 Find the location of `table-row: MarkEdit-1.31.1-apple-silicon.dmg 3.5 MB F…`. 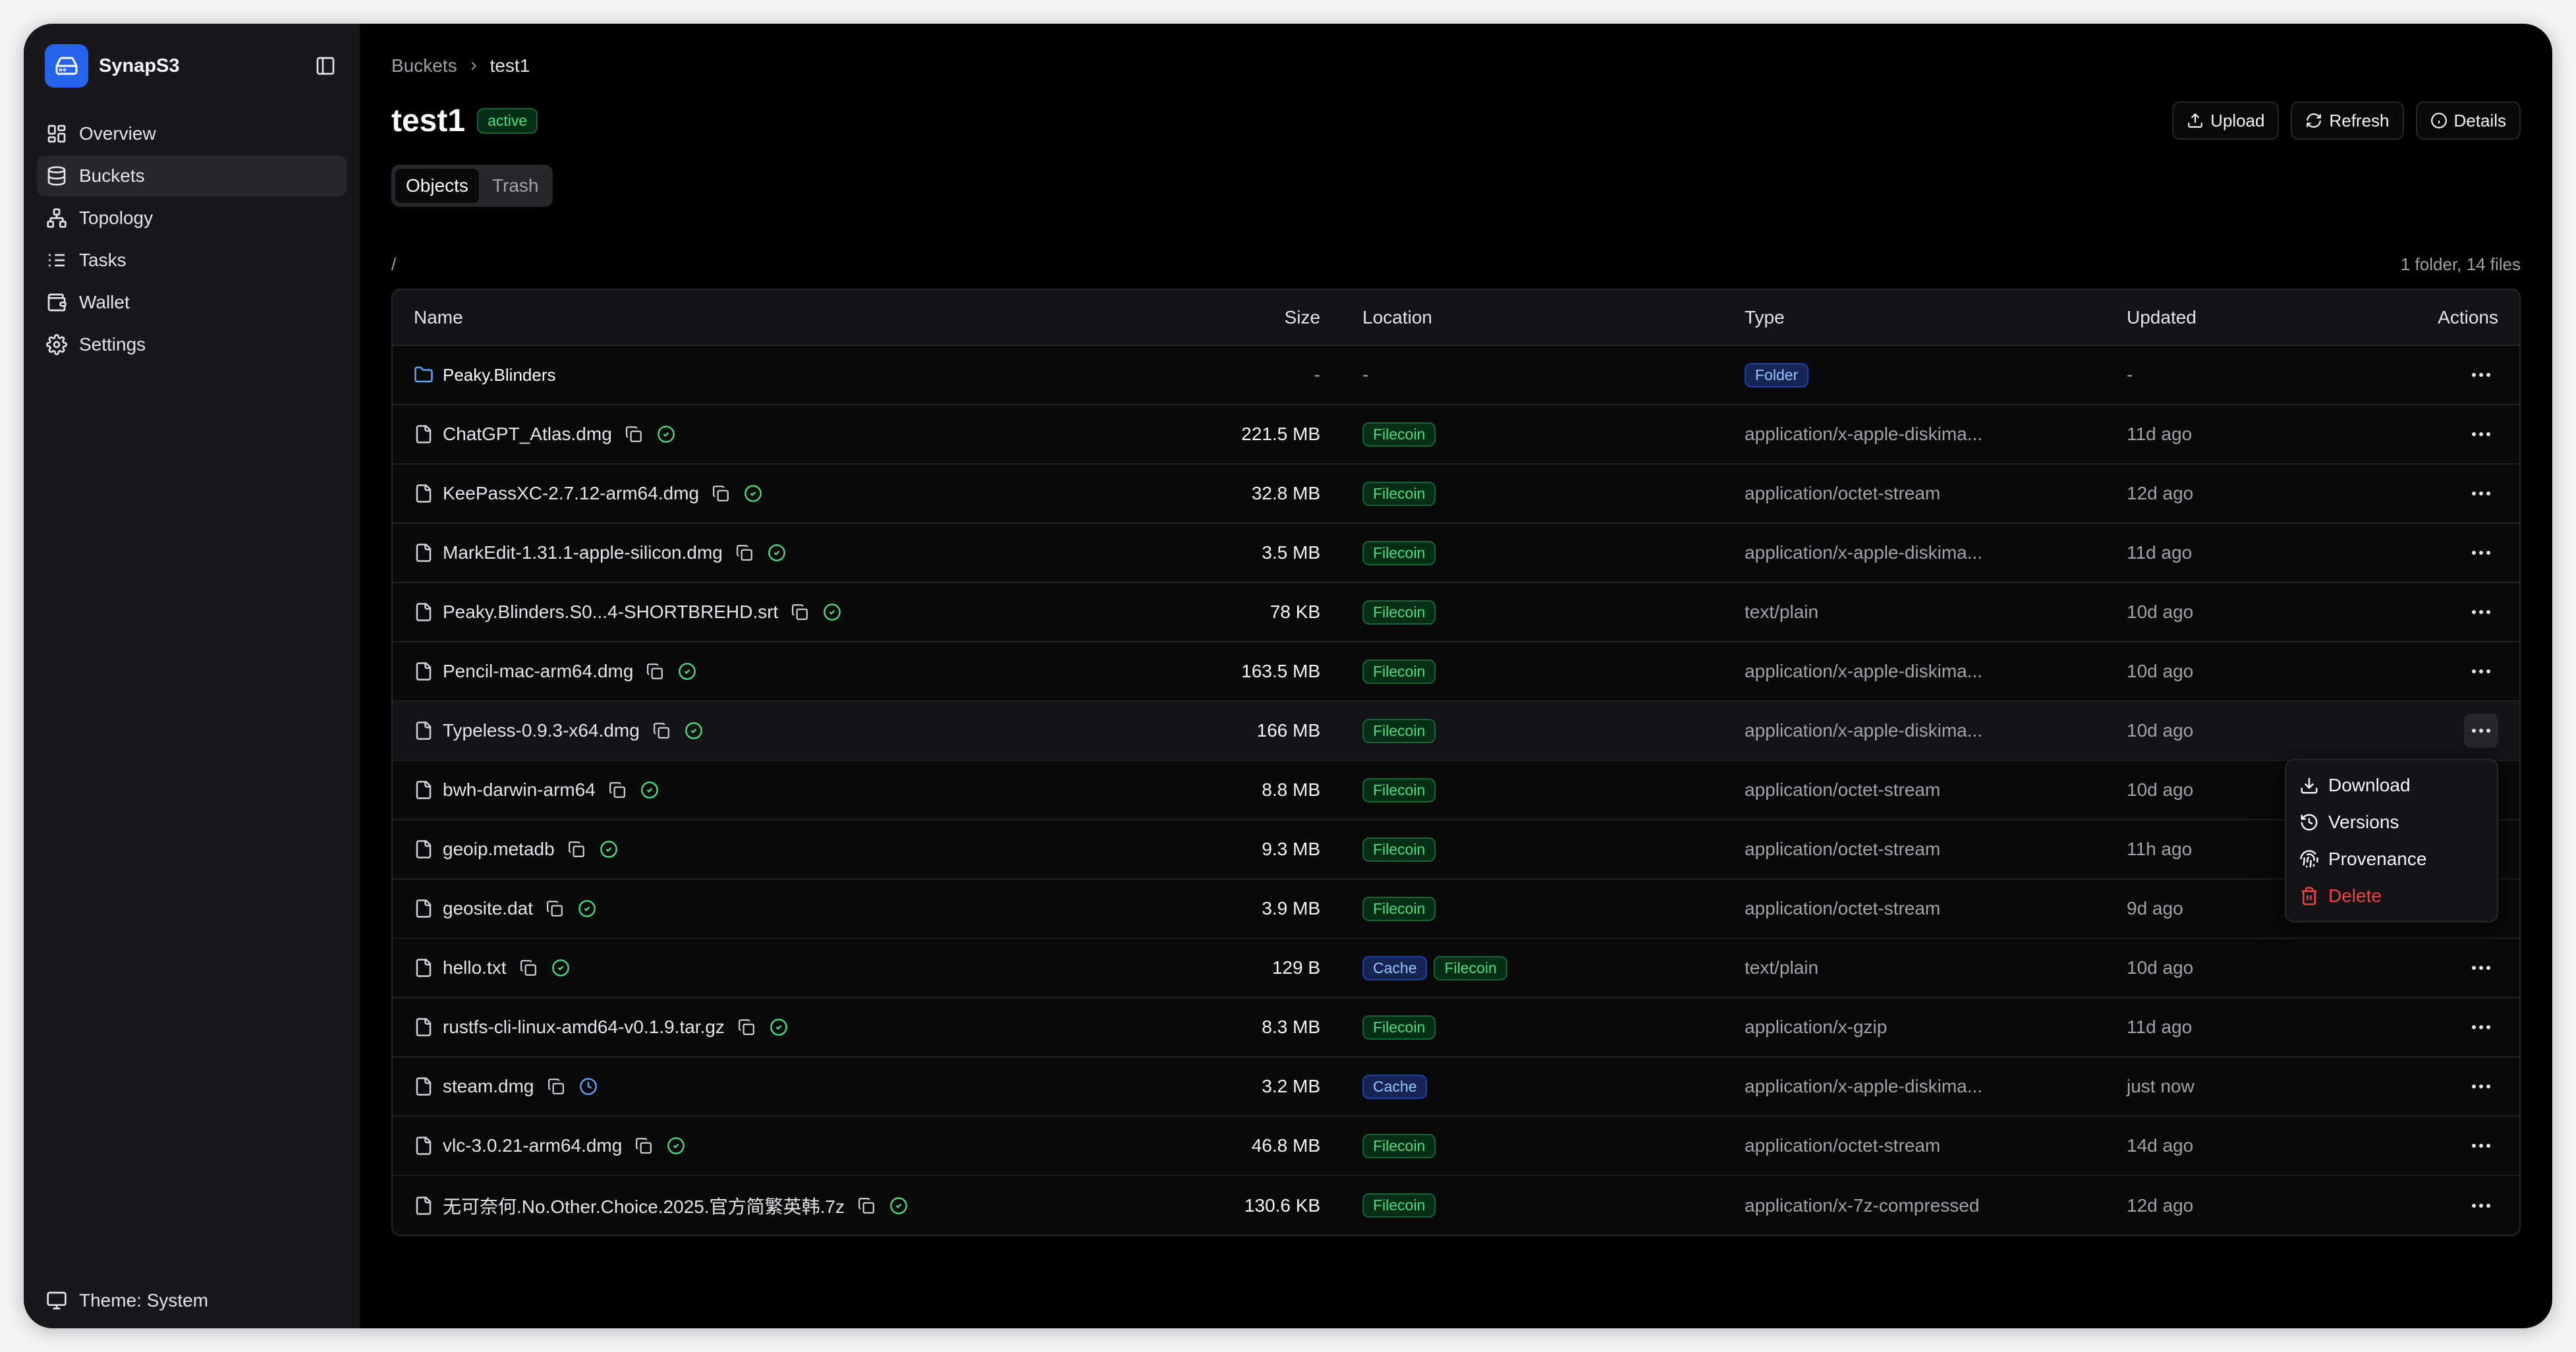

table-row: MarkEdit-1.31.1-apple-silicon.dmg 3.5 MB F… is located at coordinates (1456, 553).